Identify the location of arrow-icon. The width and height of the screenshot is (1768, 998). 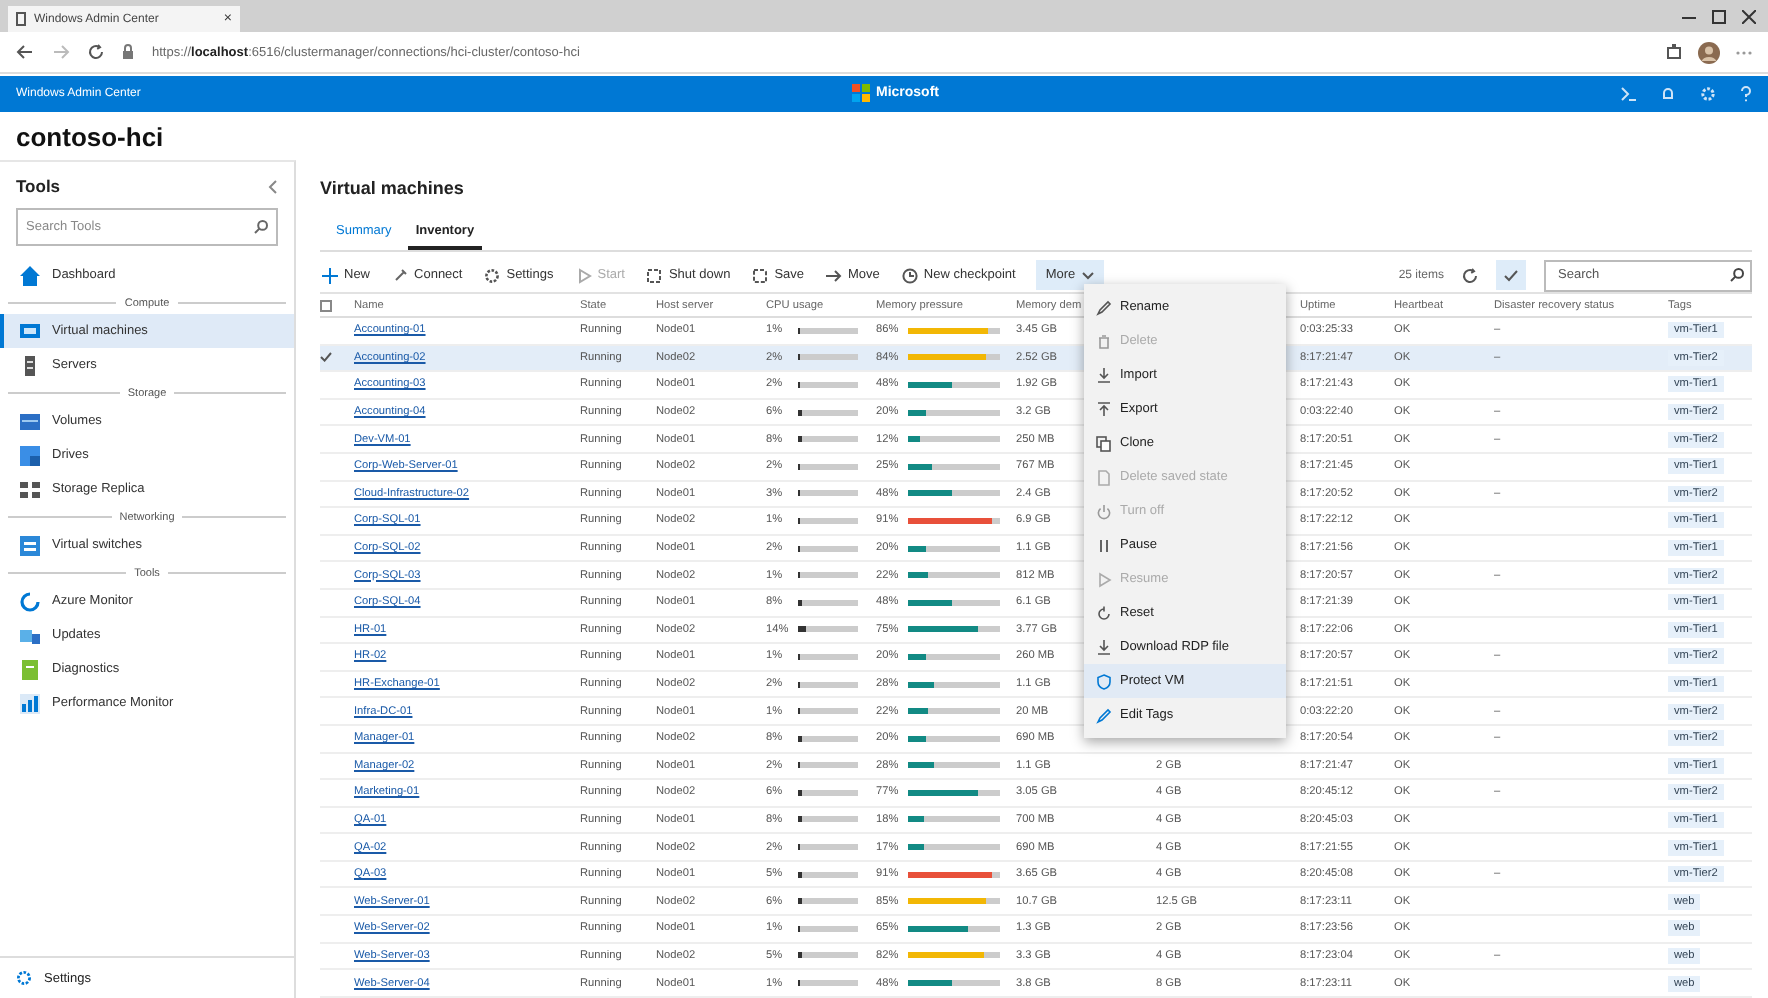
(834, 275).